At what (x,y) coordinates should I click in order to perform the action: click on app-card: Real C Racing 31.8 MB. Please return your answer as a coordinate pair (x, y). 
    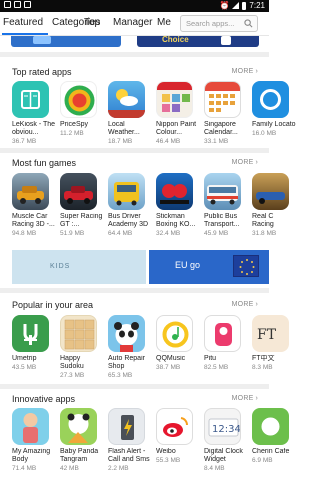
    Looking at the image, I should click on (276, 205).